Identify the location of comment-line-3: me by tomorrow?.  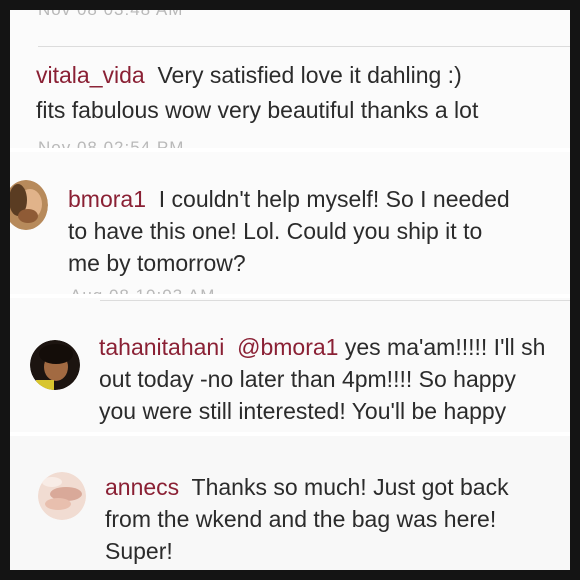
(157, 263).